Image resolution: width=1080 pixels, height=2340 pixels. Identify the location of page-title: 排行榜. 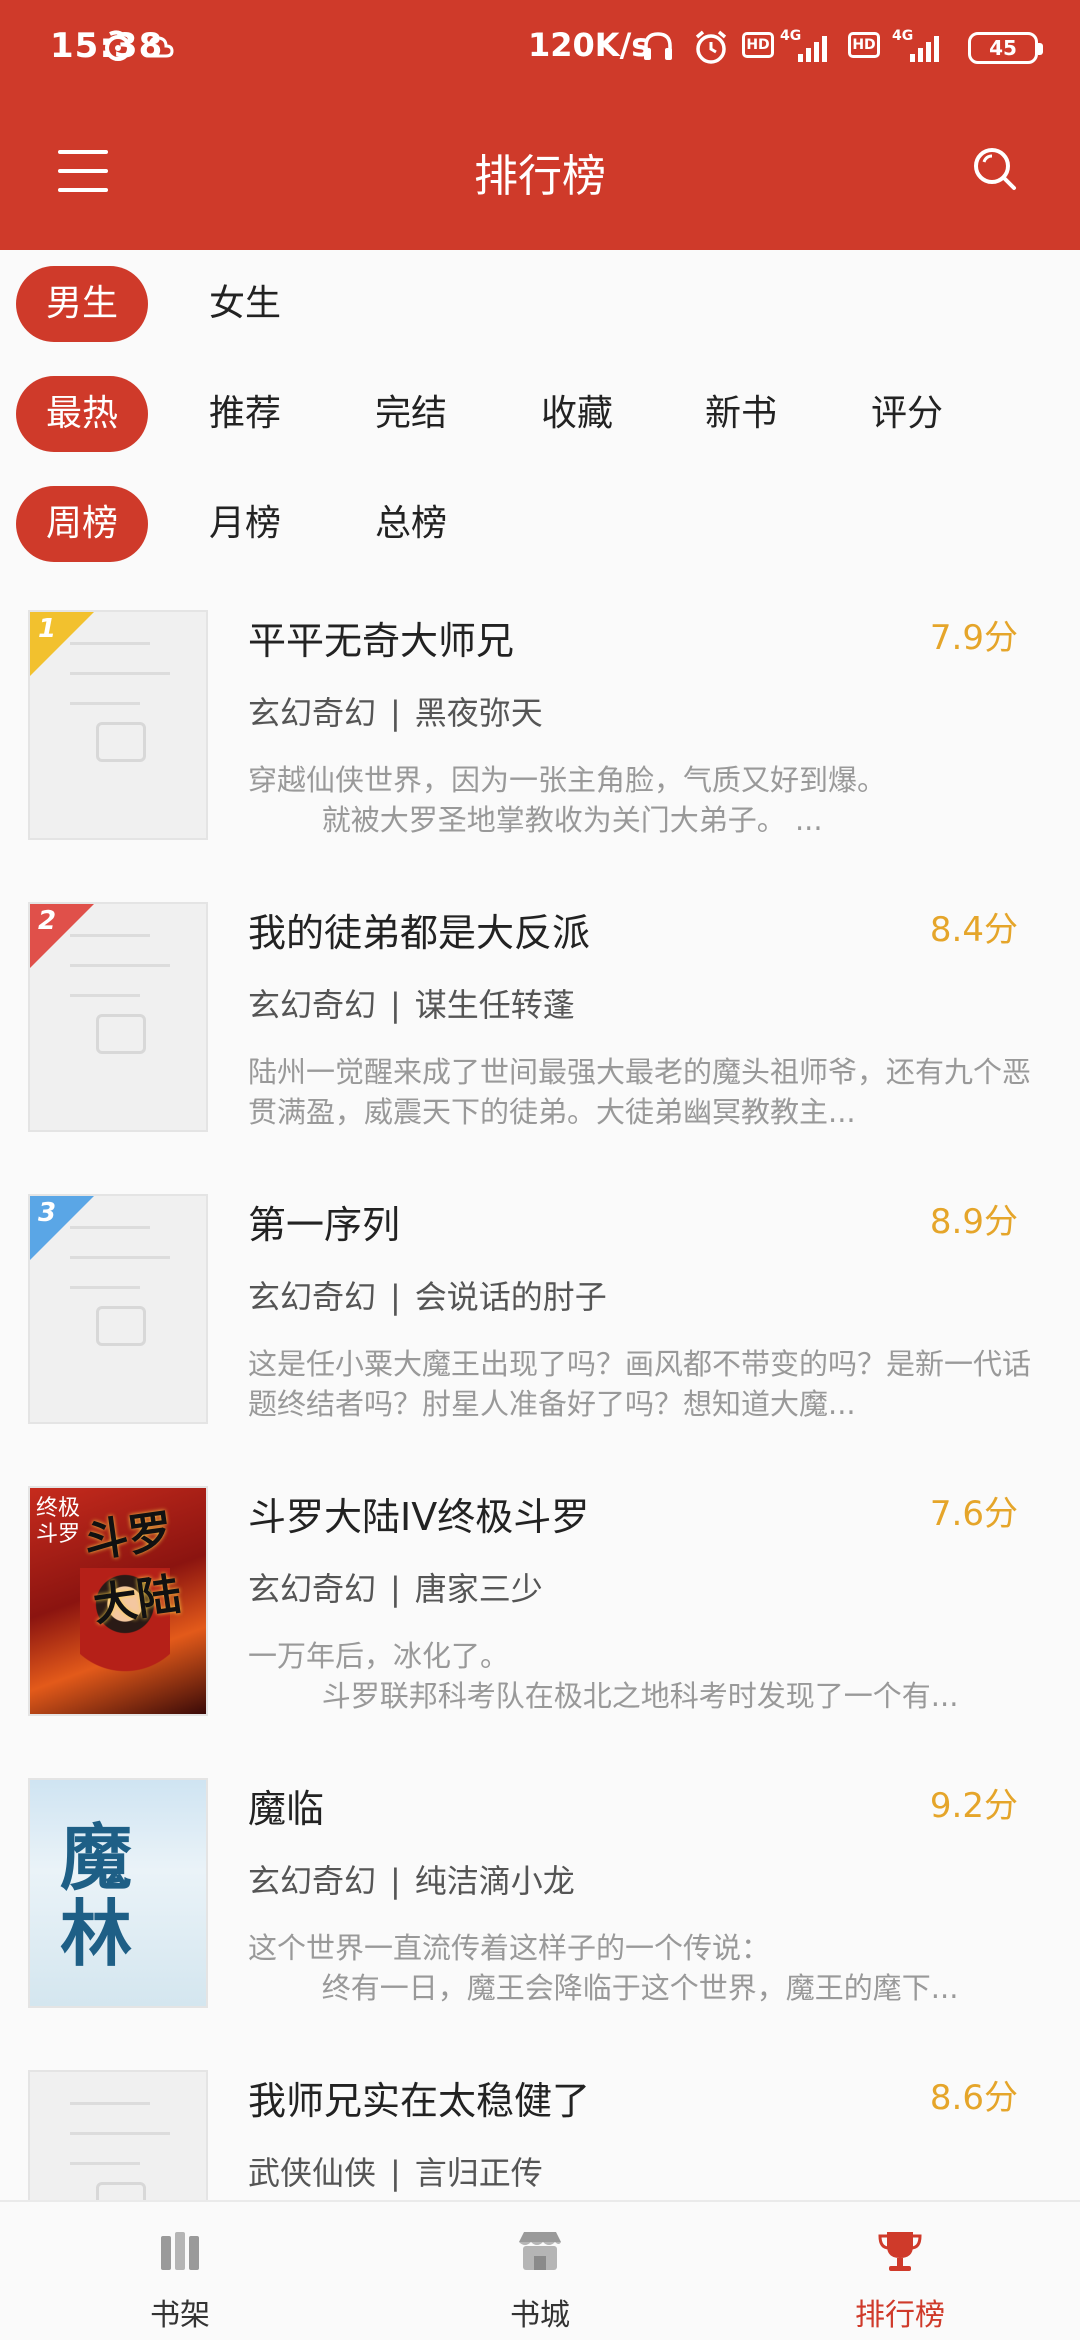
(540, 176).